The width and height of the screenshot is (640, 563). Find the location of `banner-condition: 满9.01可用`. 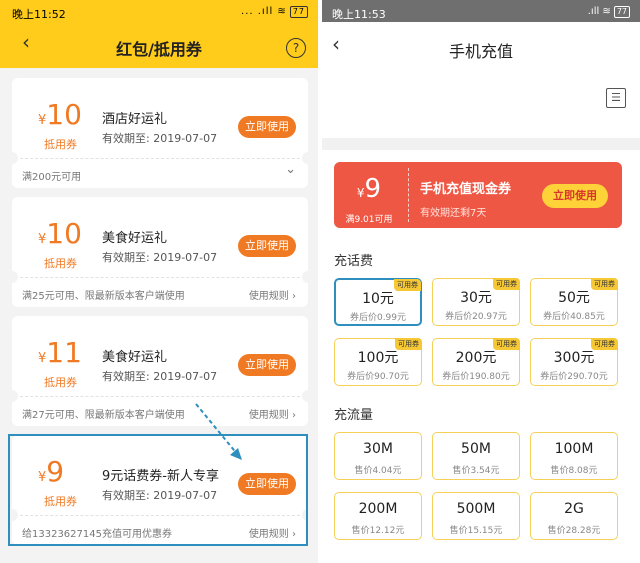

banner-condition: 满9.01可用 is located at coordinates (369, 220).